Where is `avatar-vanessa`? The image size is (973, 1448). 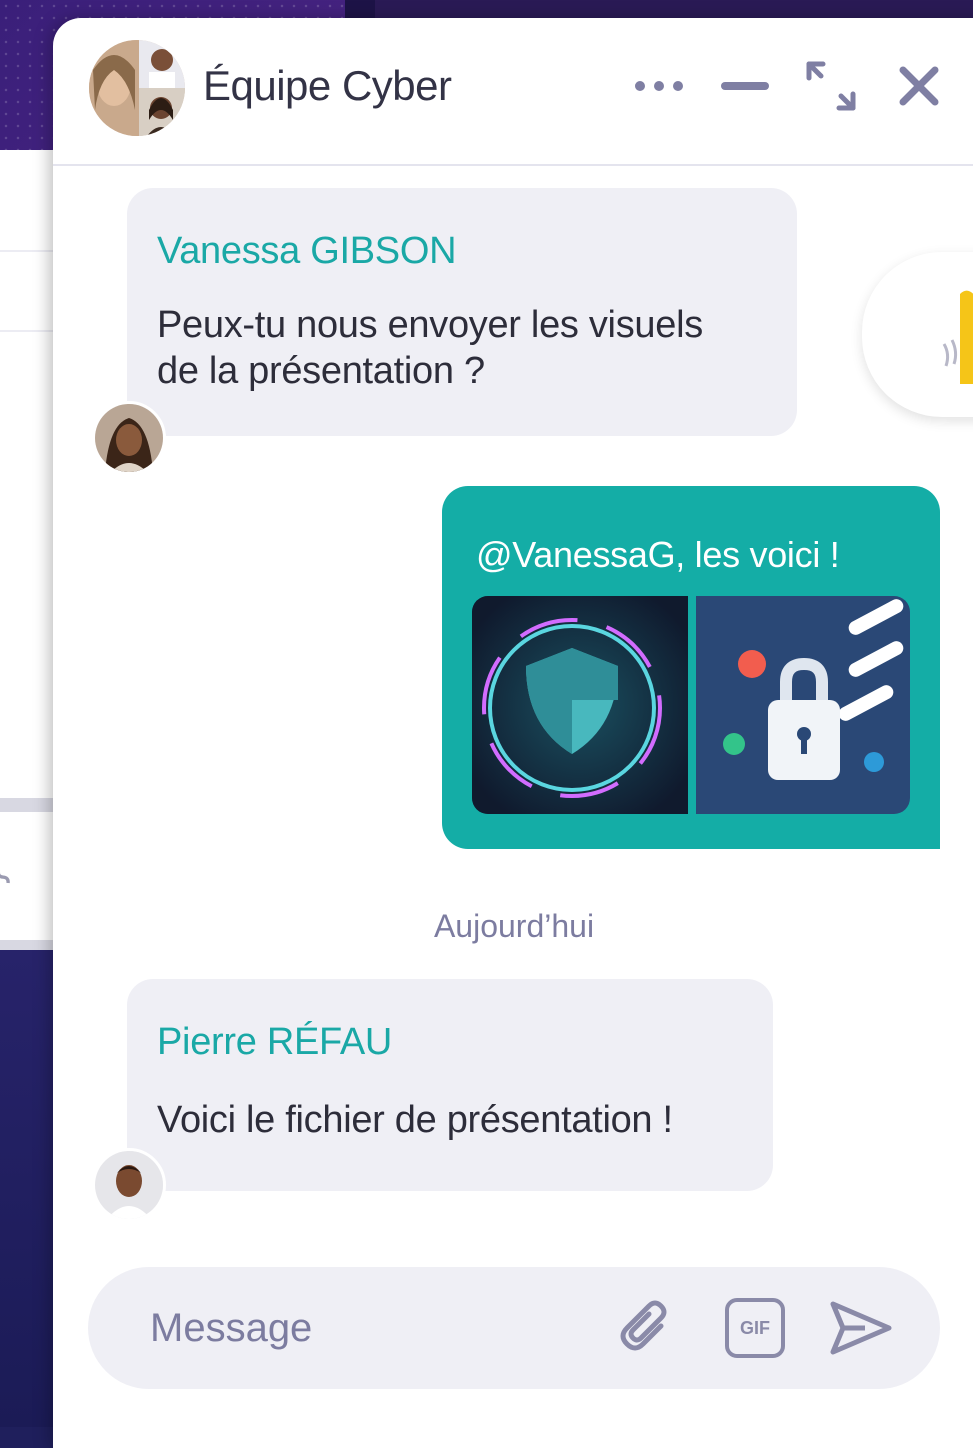
avatar-vanessa is located at coordinates (129, 438).